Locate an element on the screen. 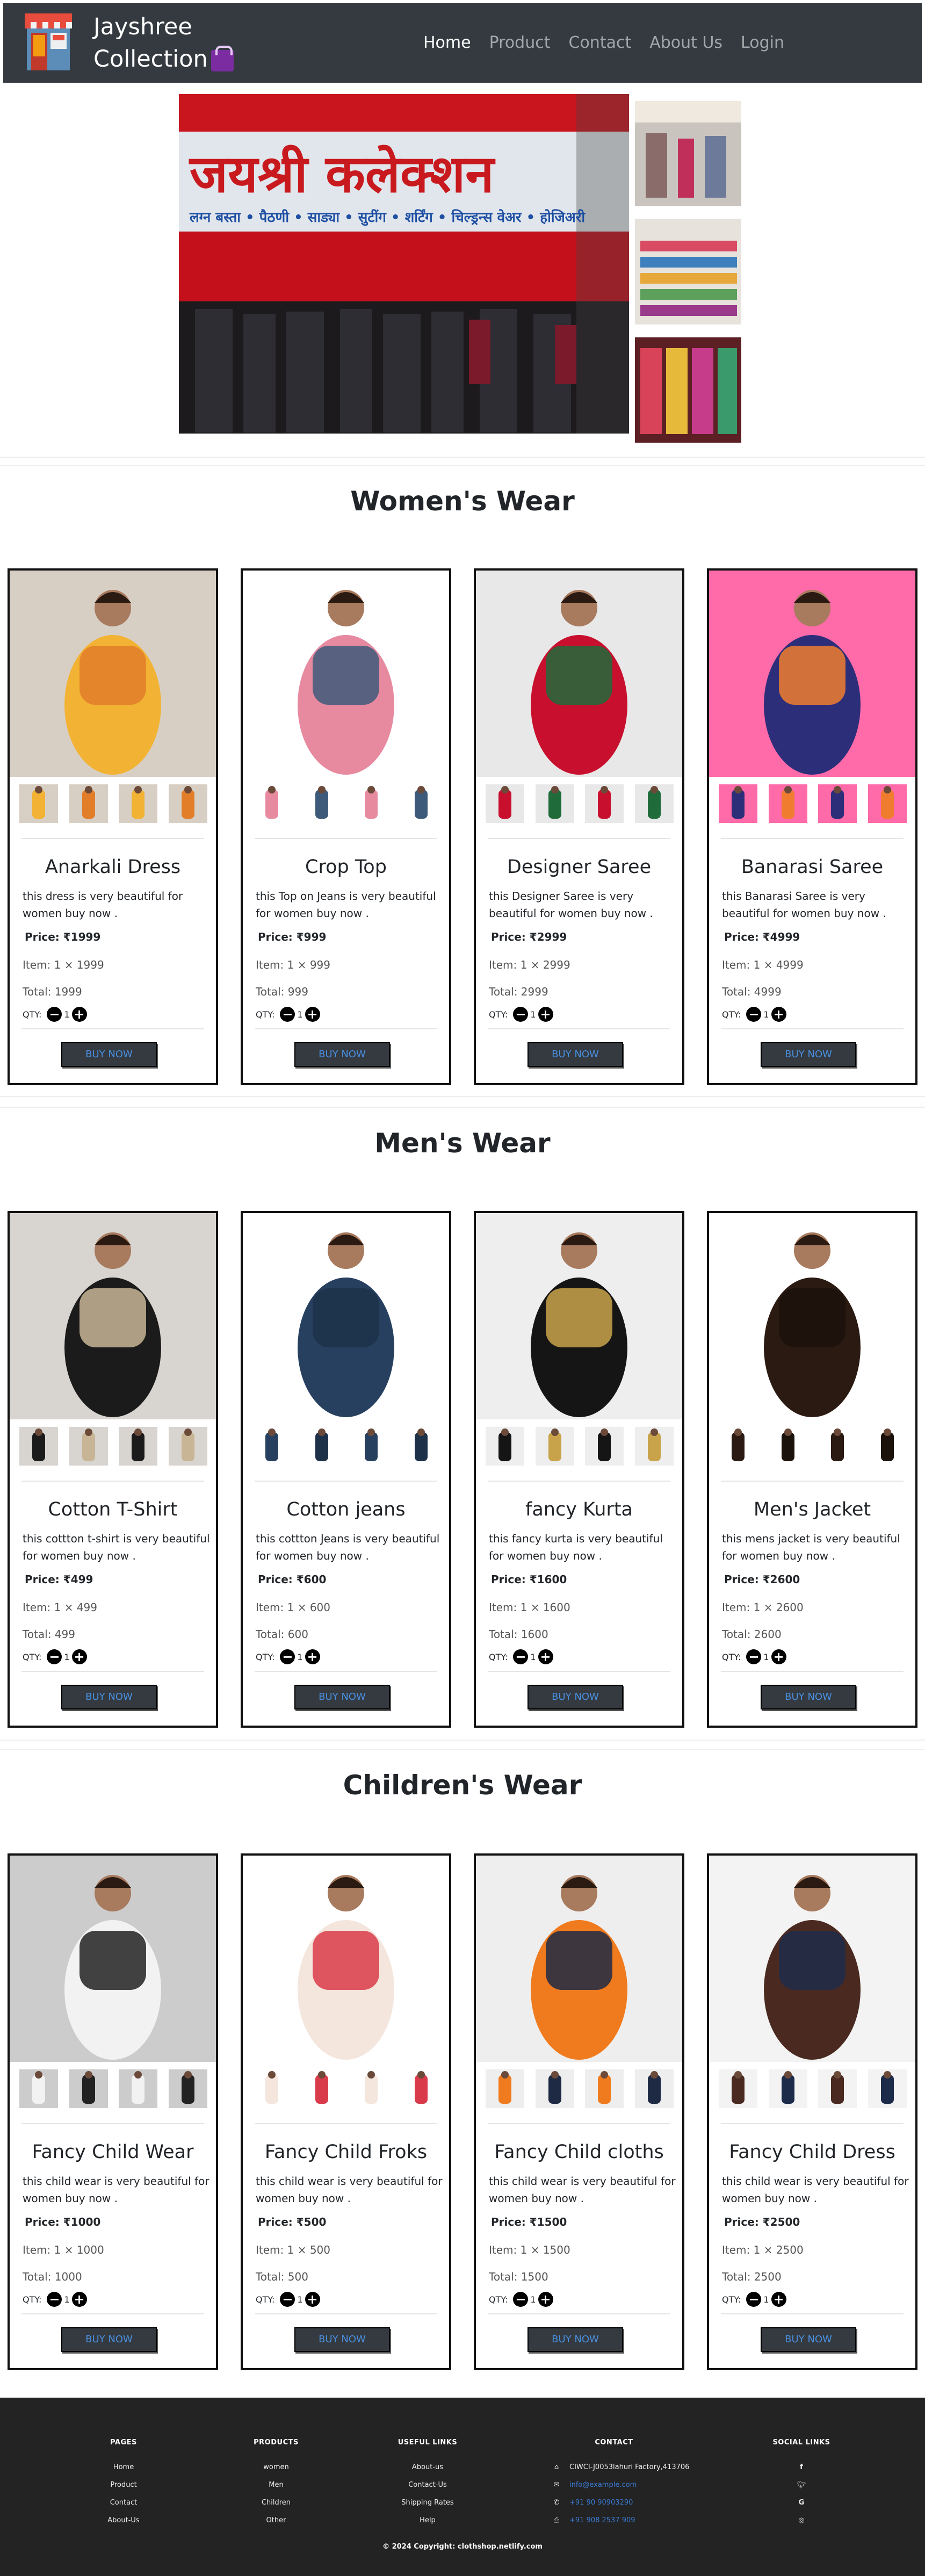 The width and height of the screenshot is (925, 2576). nav-contact: Contact is located at coordinates (601, 43).